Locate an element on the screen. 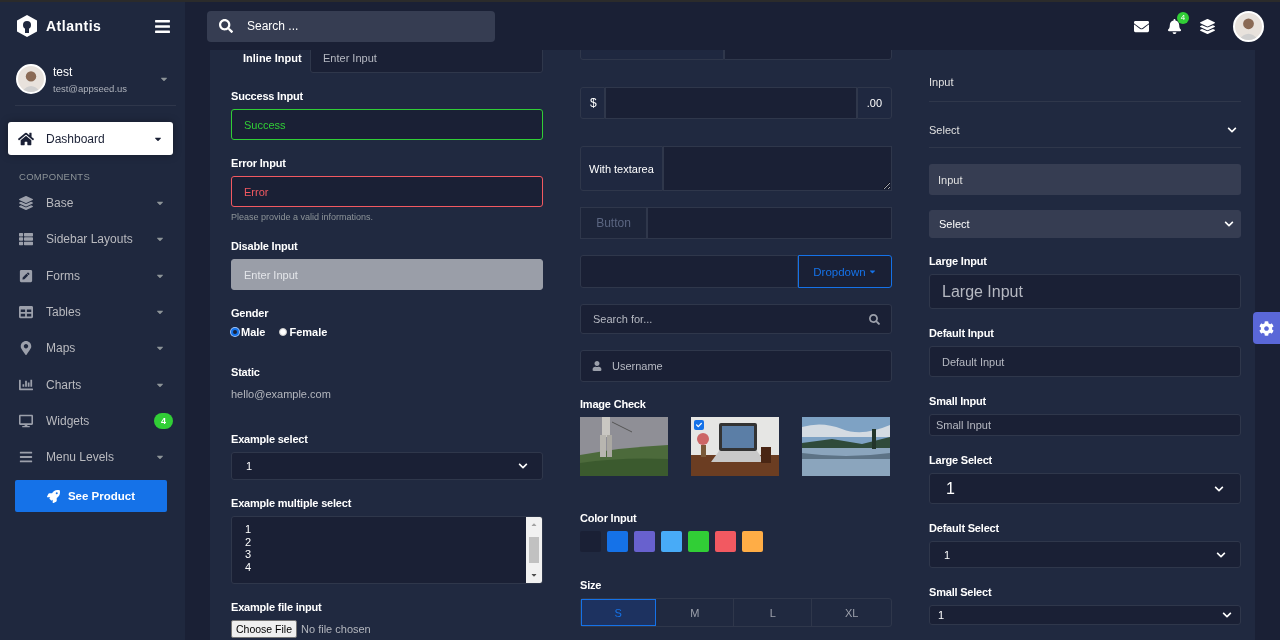 The width and height of the screenshot is (1280, 640). avatar is located at coordinates (1248, 26).